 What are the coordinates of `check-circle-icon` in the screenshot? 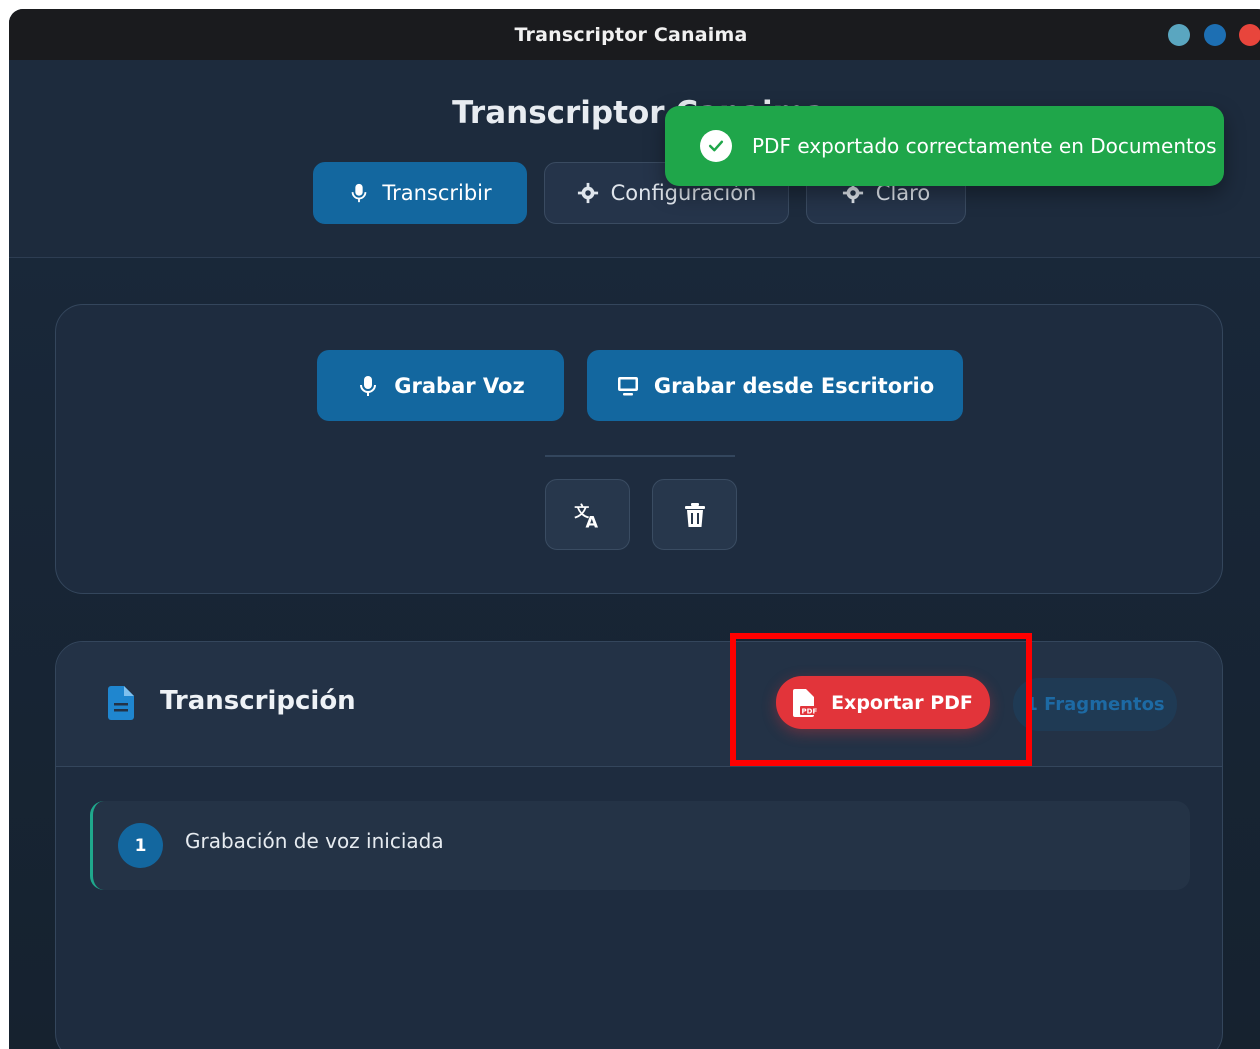 It's located at (716, 146).